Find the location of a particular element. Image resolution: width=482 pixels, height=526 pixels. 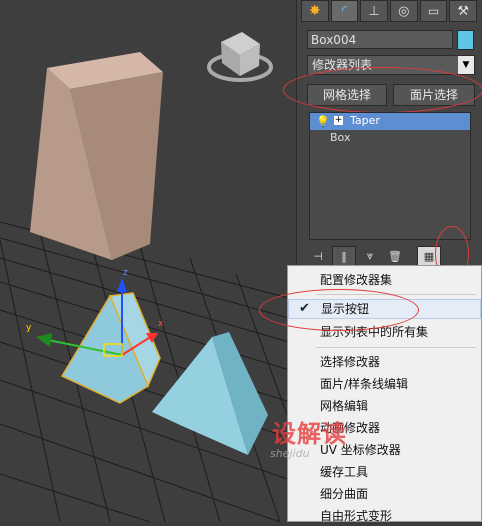

watermark-logo: 设解读 is located at coordinates (309, 434).